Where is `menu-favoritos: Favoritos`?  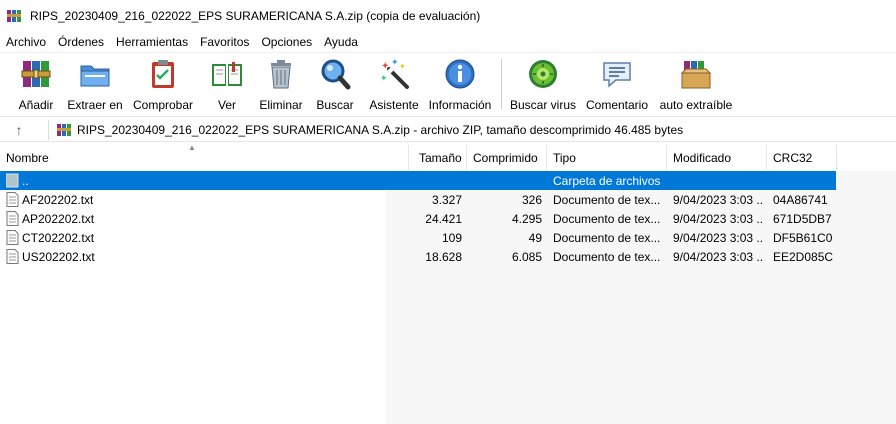
menu-favoritos: Favoritos is located at coordinates (224, 42).